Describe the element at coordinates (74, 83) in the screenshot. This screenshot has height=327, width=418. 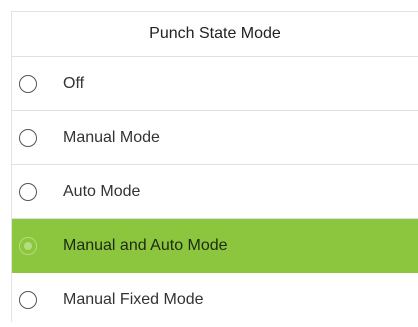
I see `option-label: Off` at that location.